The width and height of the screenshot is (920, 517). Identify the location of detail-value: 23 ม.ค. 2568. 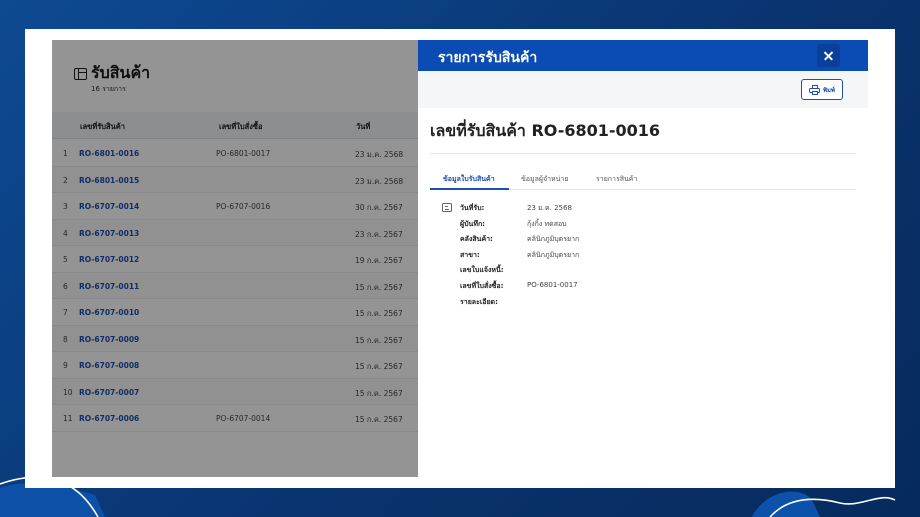
(549, 208).